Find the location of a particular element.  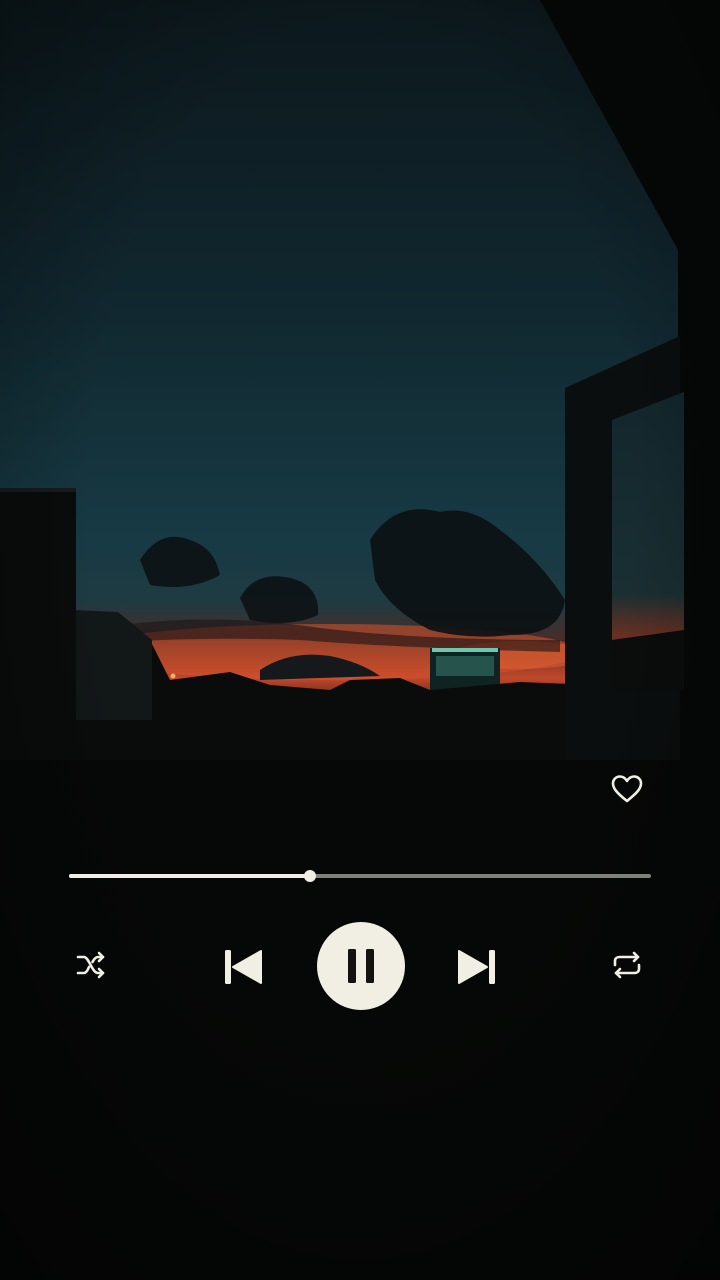

shuffle-button is located at coordinates (91, 965).